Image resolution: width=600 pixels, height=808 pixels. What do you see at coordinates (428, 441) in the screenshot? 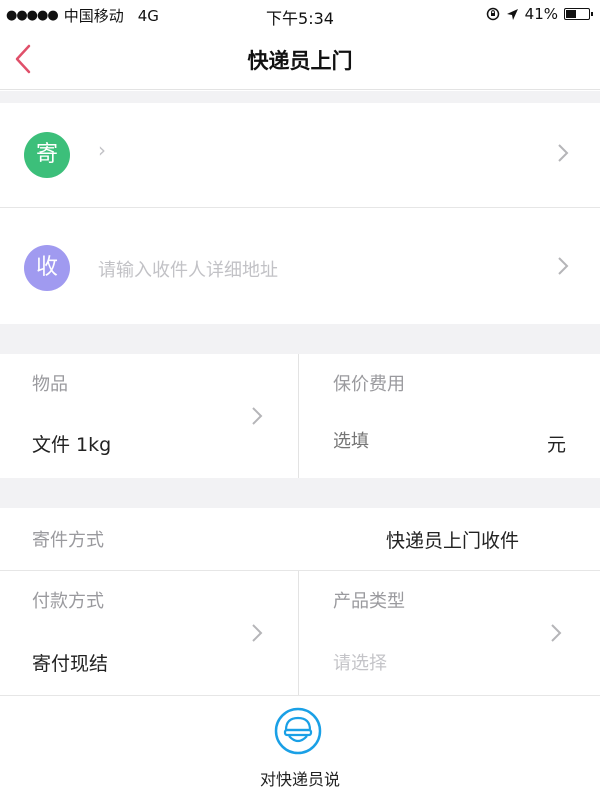
I see `insurance-input` at bounding box center [428, 441].